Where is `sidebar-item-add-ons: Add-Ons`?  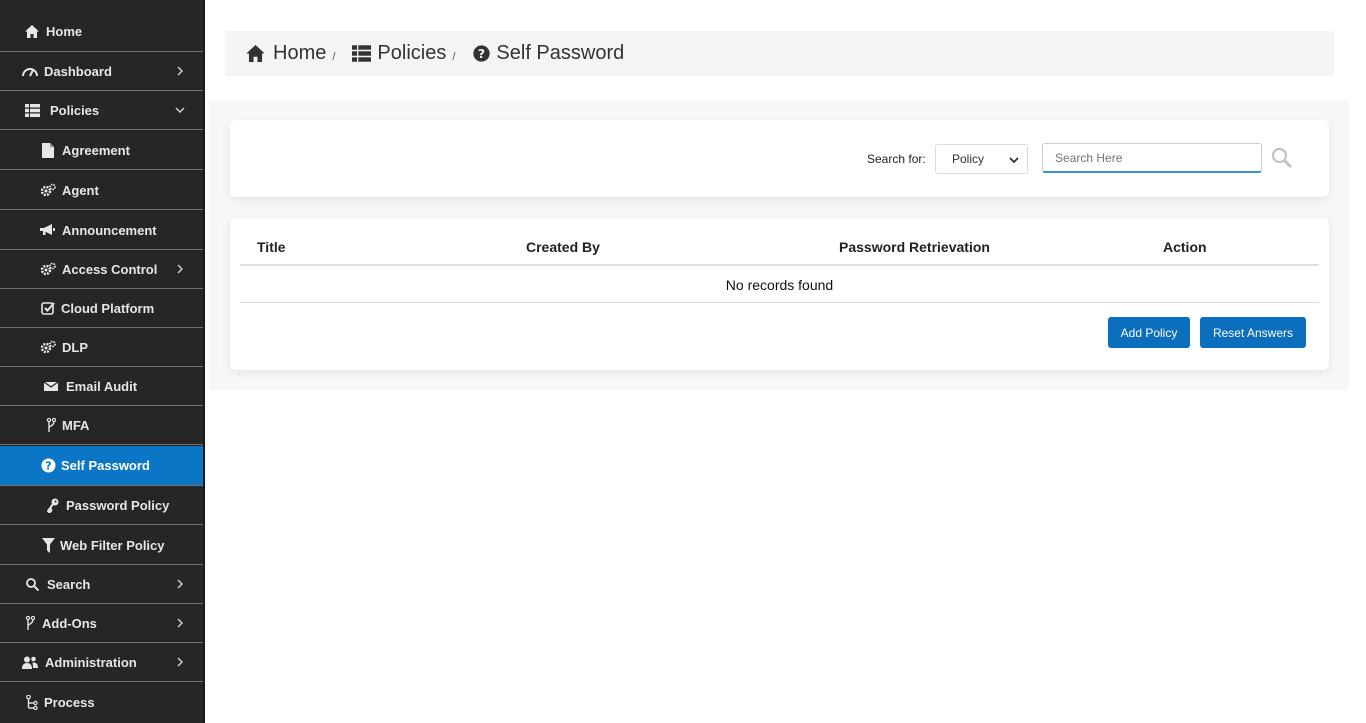 sidebar-item-add-ons: Add-Ons is located at coordinates (101, 623).